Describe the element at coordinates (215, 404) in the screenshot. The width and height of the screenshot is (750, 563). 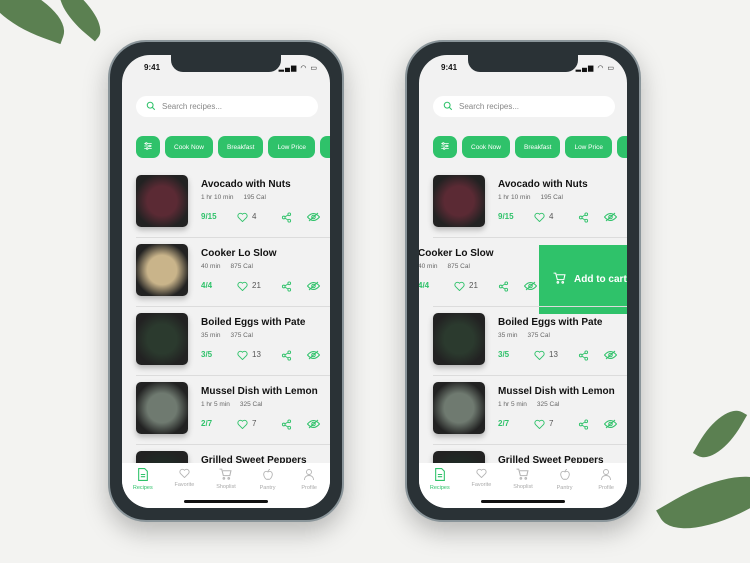
I see `recipe-time: 1 hr 5 min` at that location.